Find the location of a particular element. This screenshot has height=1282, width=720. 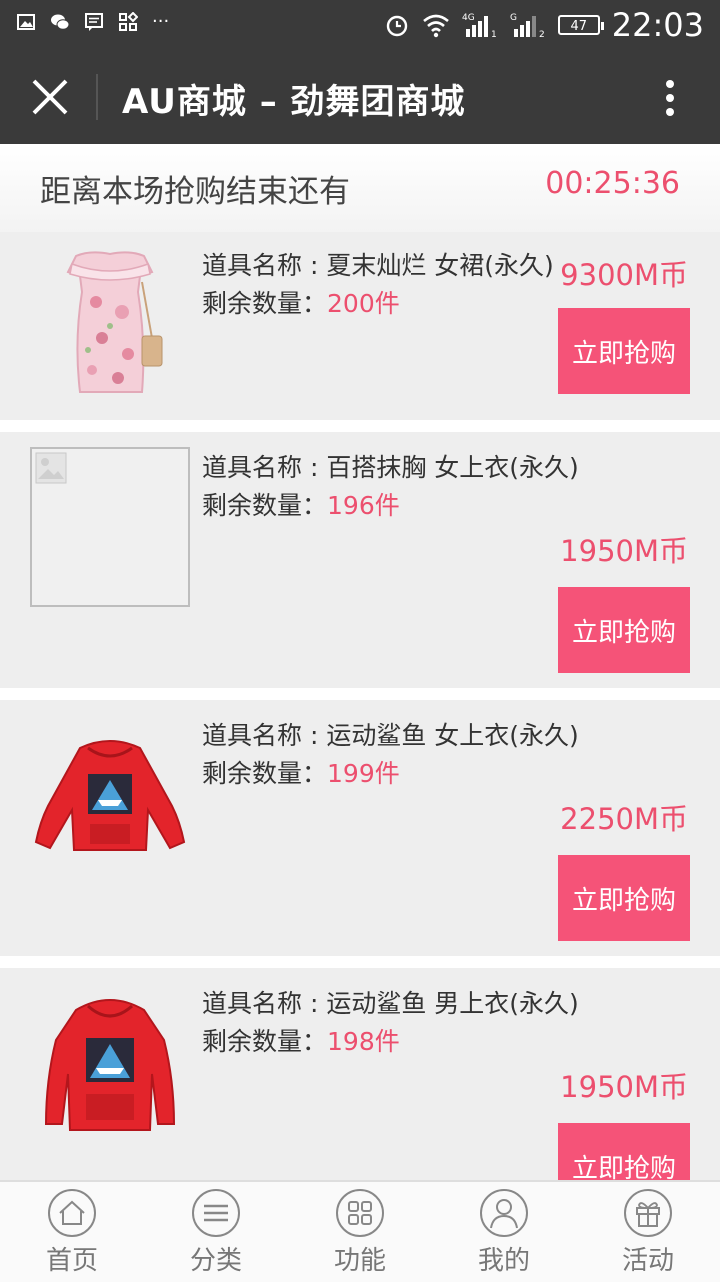

apps-icon is located at coordinates (128, 21).